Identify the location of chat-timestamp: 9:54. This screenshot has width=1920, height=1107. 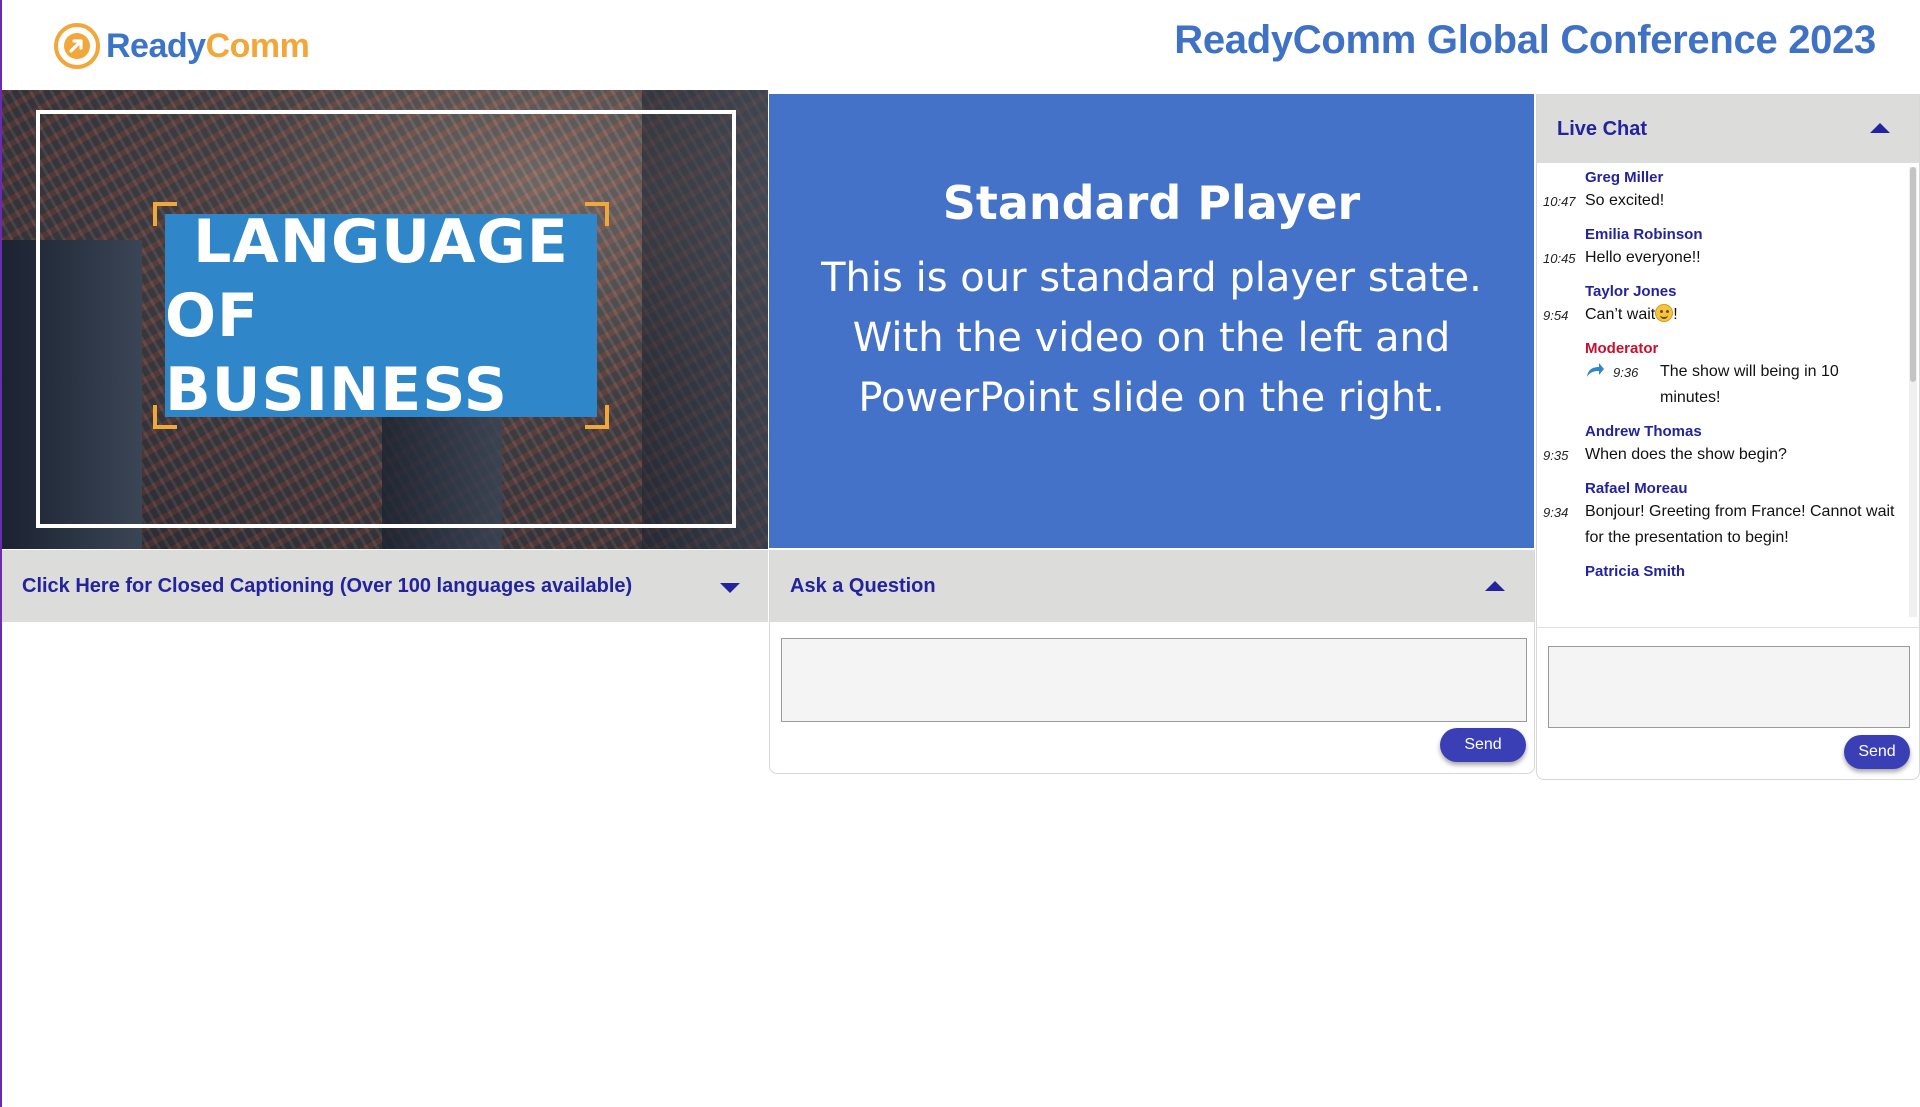
(1556, 315).